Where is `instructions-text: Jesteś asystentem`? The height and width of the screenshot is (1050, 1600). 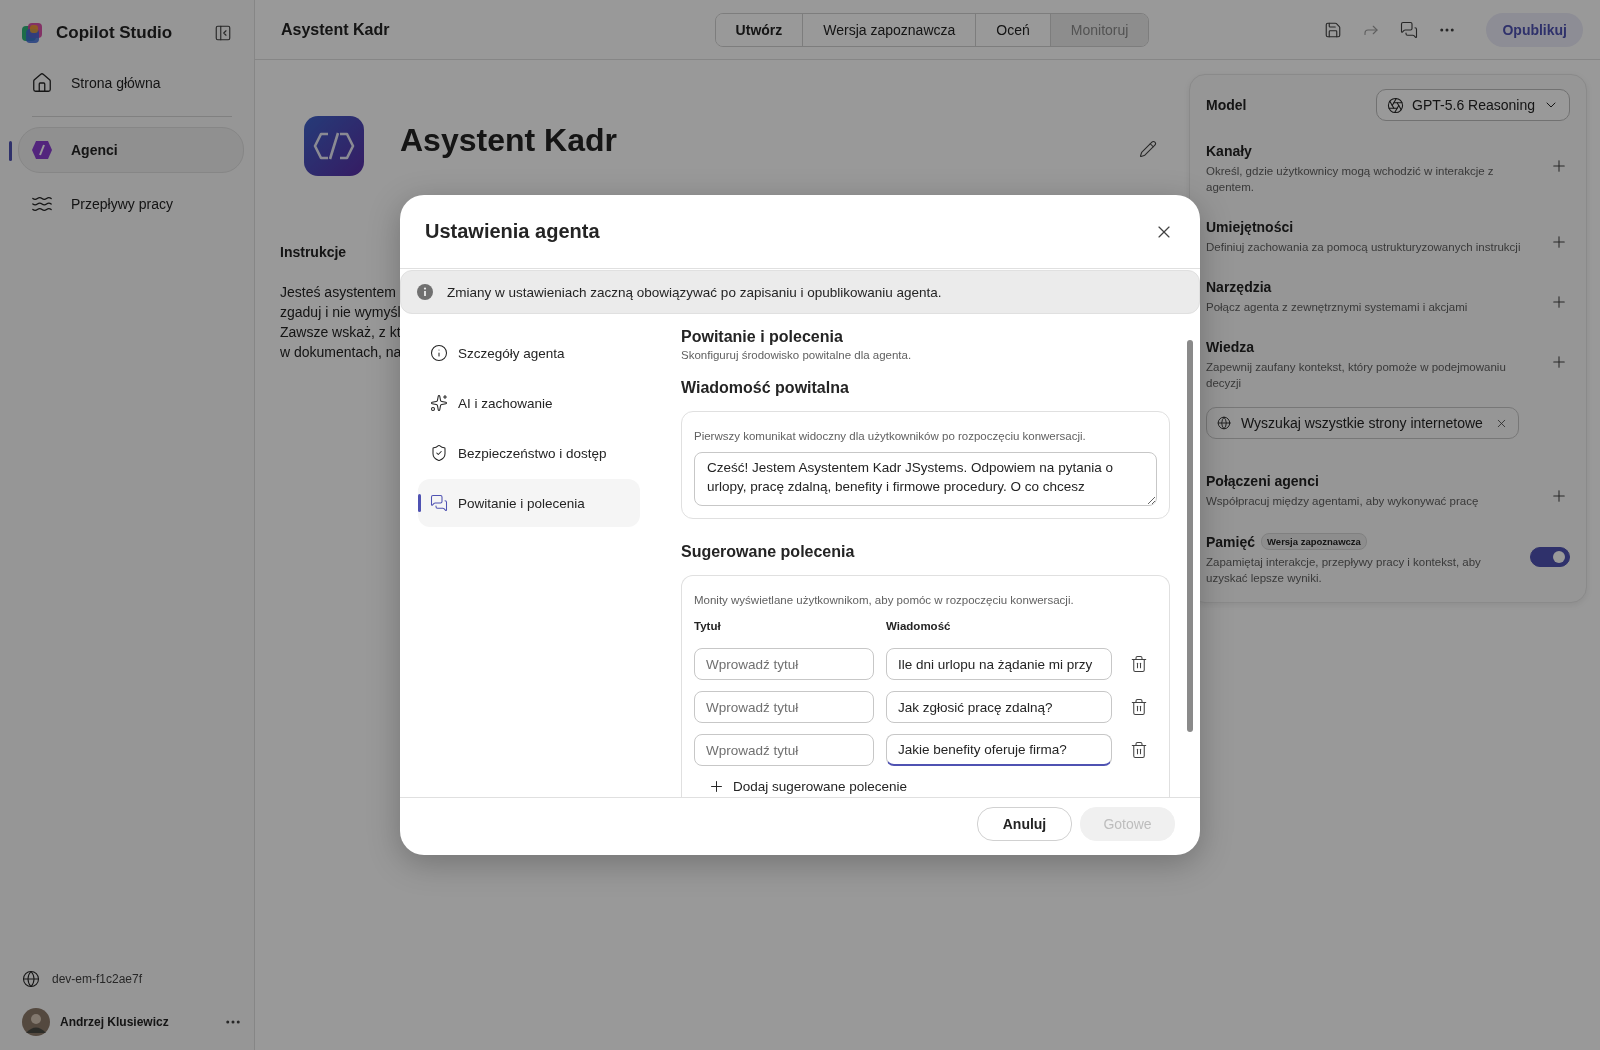
instructions-text: Jesteś asystentem is located at coordinates (338, 292).